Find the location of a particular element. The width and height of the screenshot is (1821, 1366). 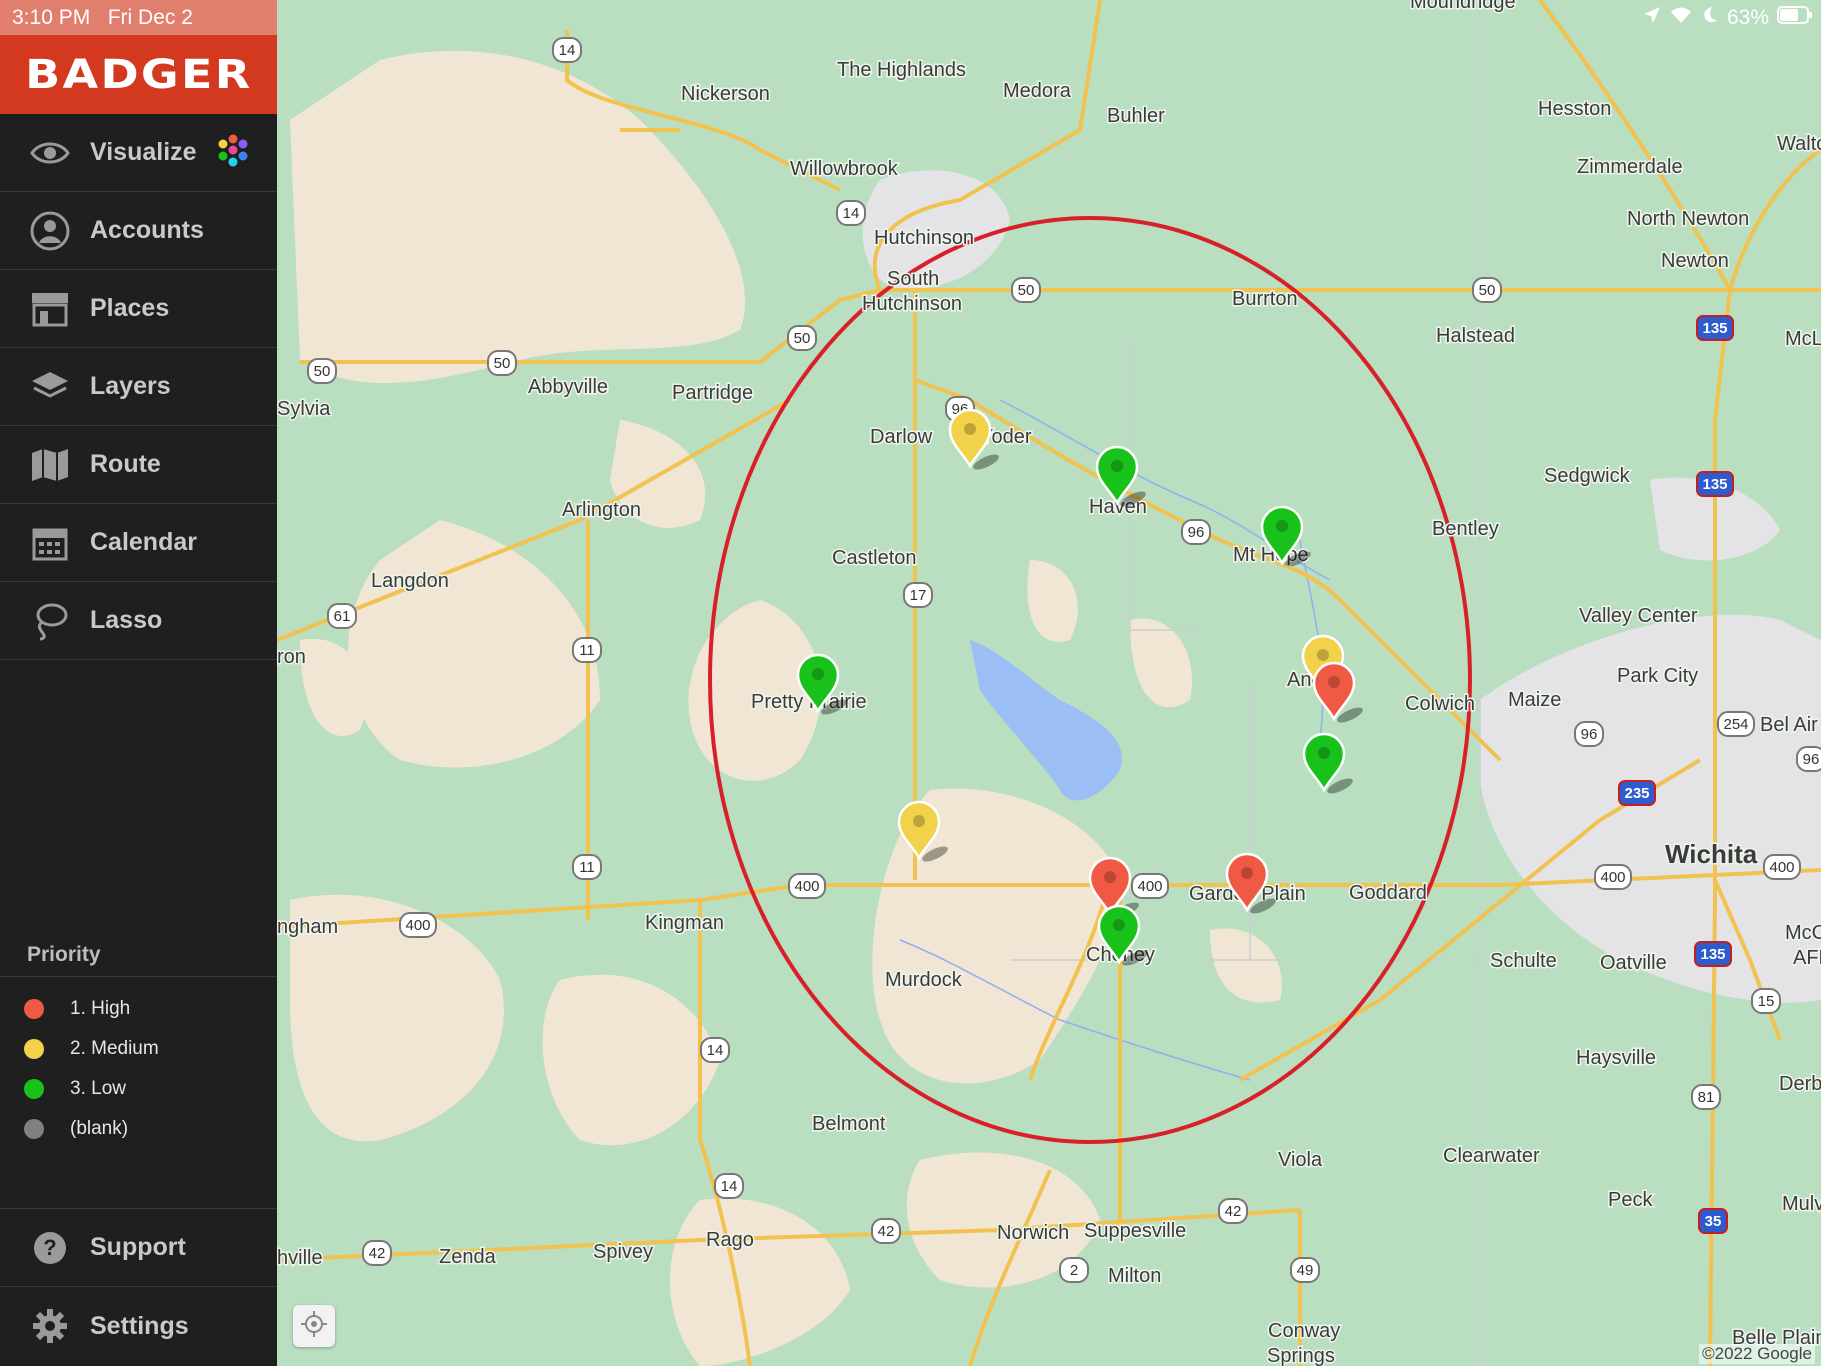

place-label: Buhler is located at coordinates (1136, 116).